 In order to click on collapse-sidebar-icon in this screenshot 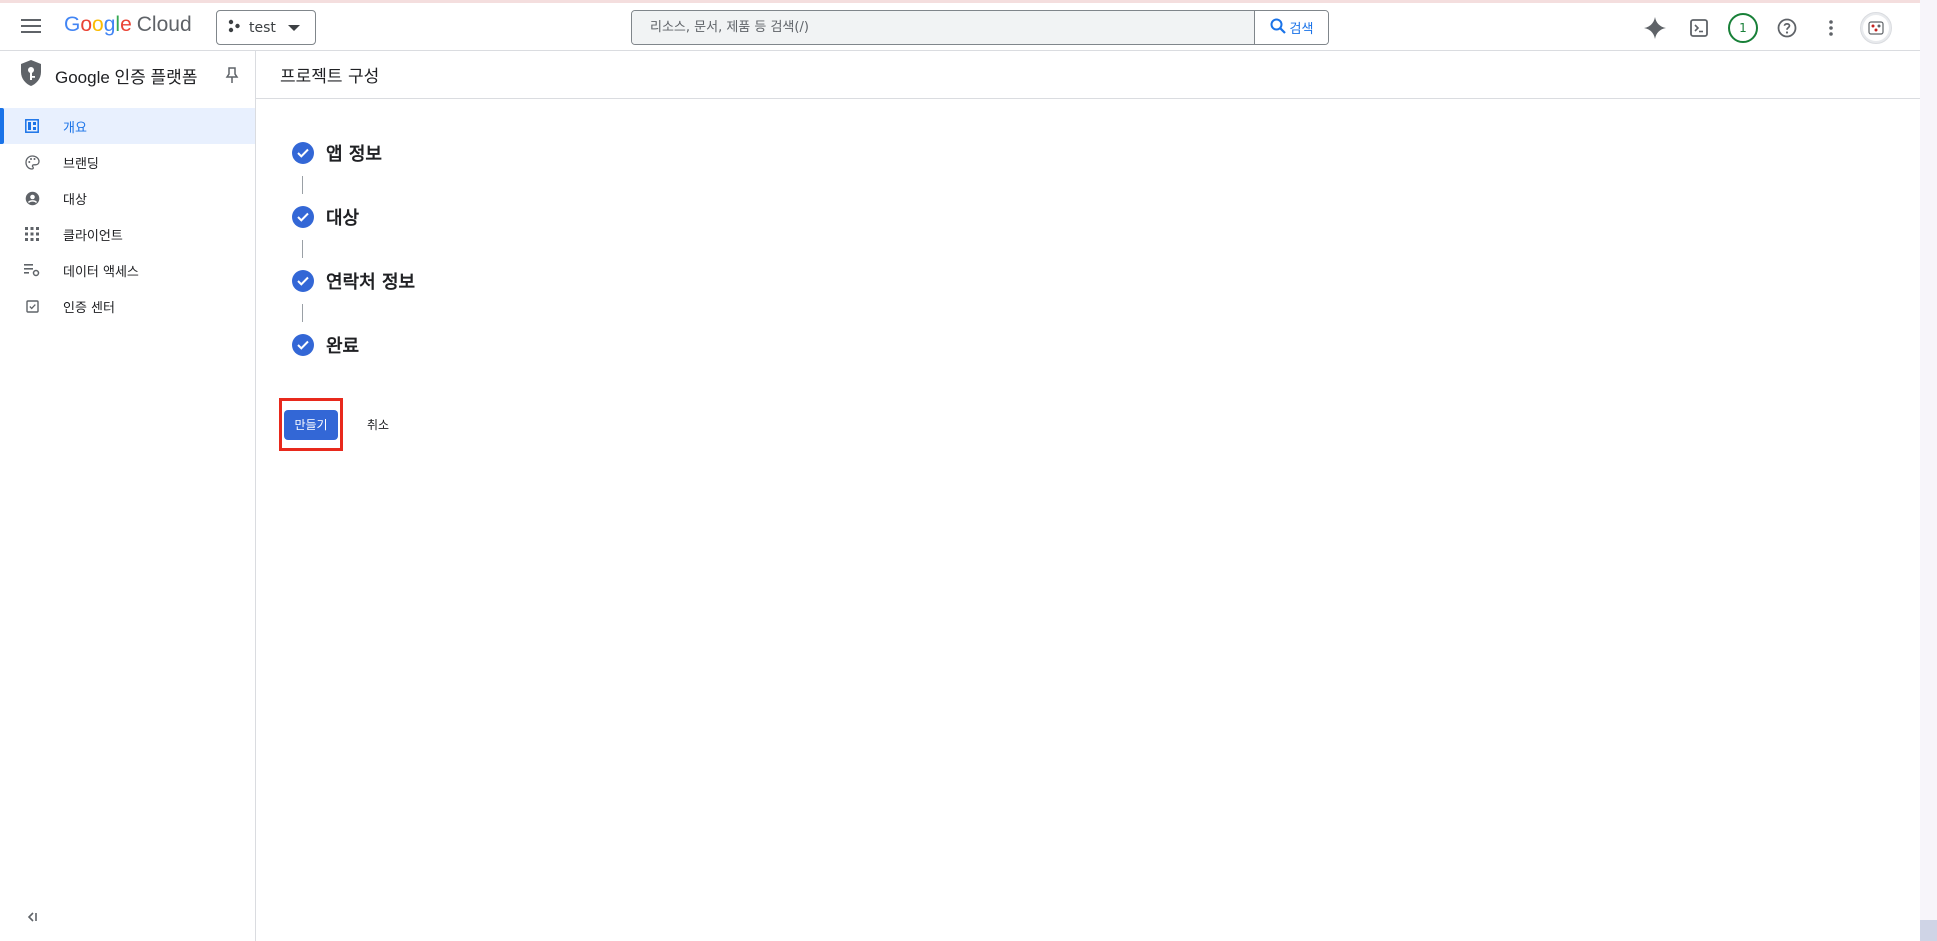, I will do `click(32, 917)`.